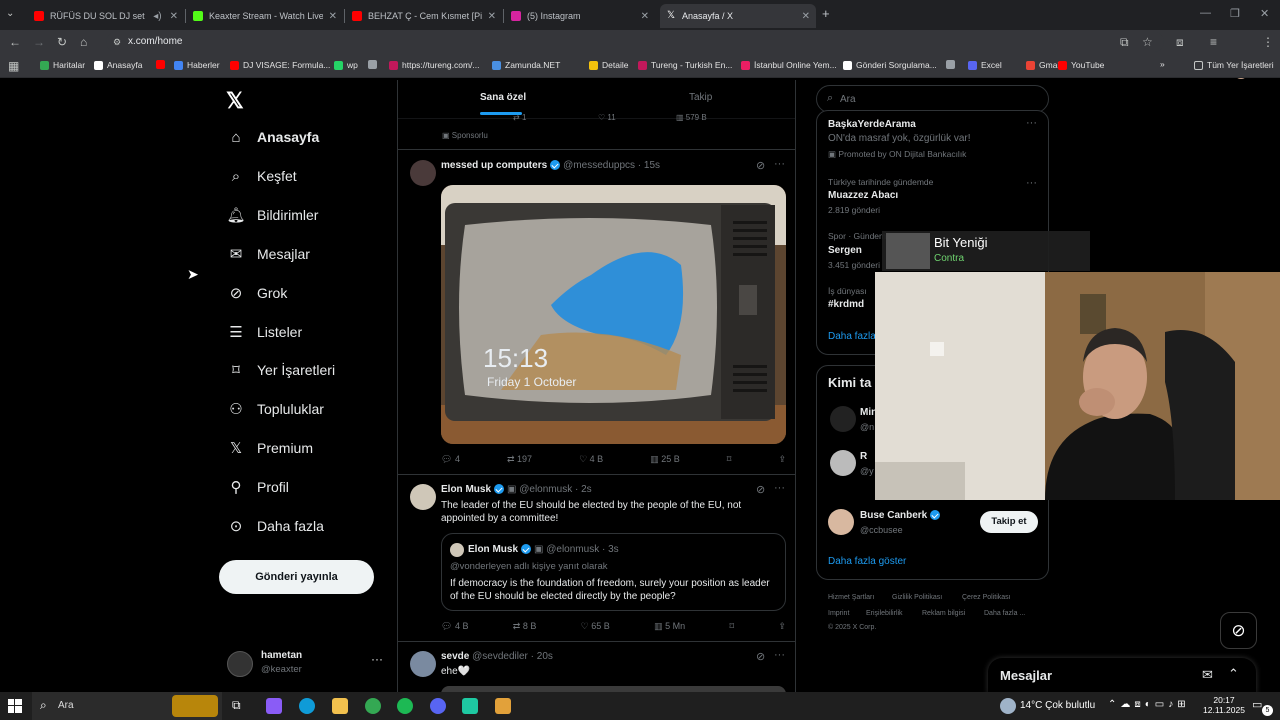 The image size is (1280, 720). I want to click on extensions-icon: ⧈, so click(1180, 42).